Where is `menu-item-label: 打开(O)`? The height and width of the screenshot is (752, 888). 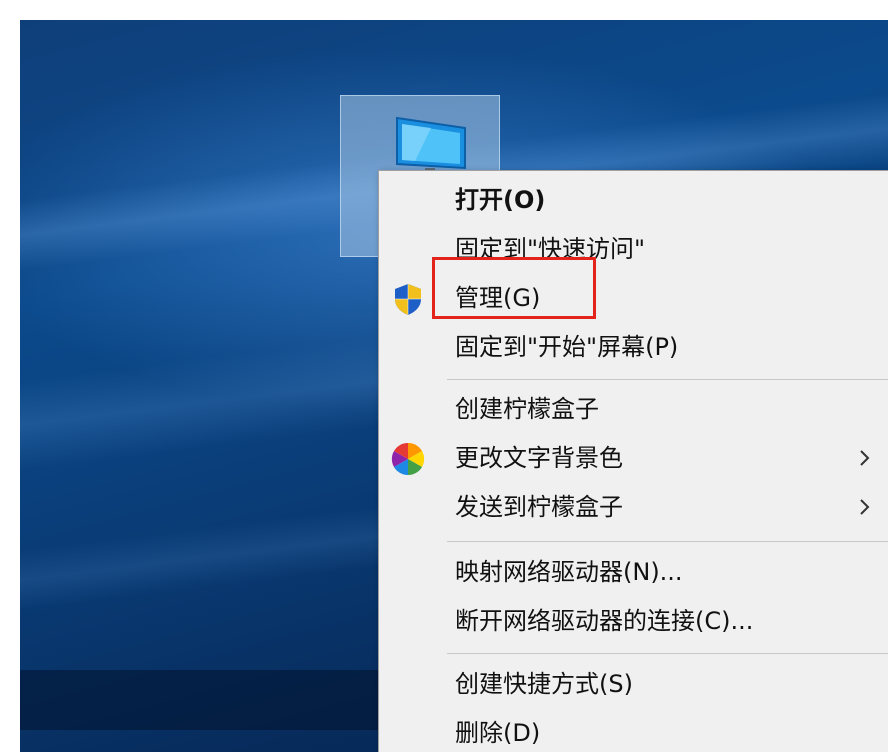 menu-item-label: 打开(O) is located at coordinates (500, 200).